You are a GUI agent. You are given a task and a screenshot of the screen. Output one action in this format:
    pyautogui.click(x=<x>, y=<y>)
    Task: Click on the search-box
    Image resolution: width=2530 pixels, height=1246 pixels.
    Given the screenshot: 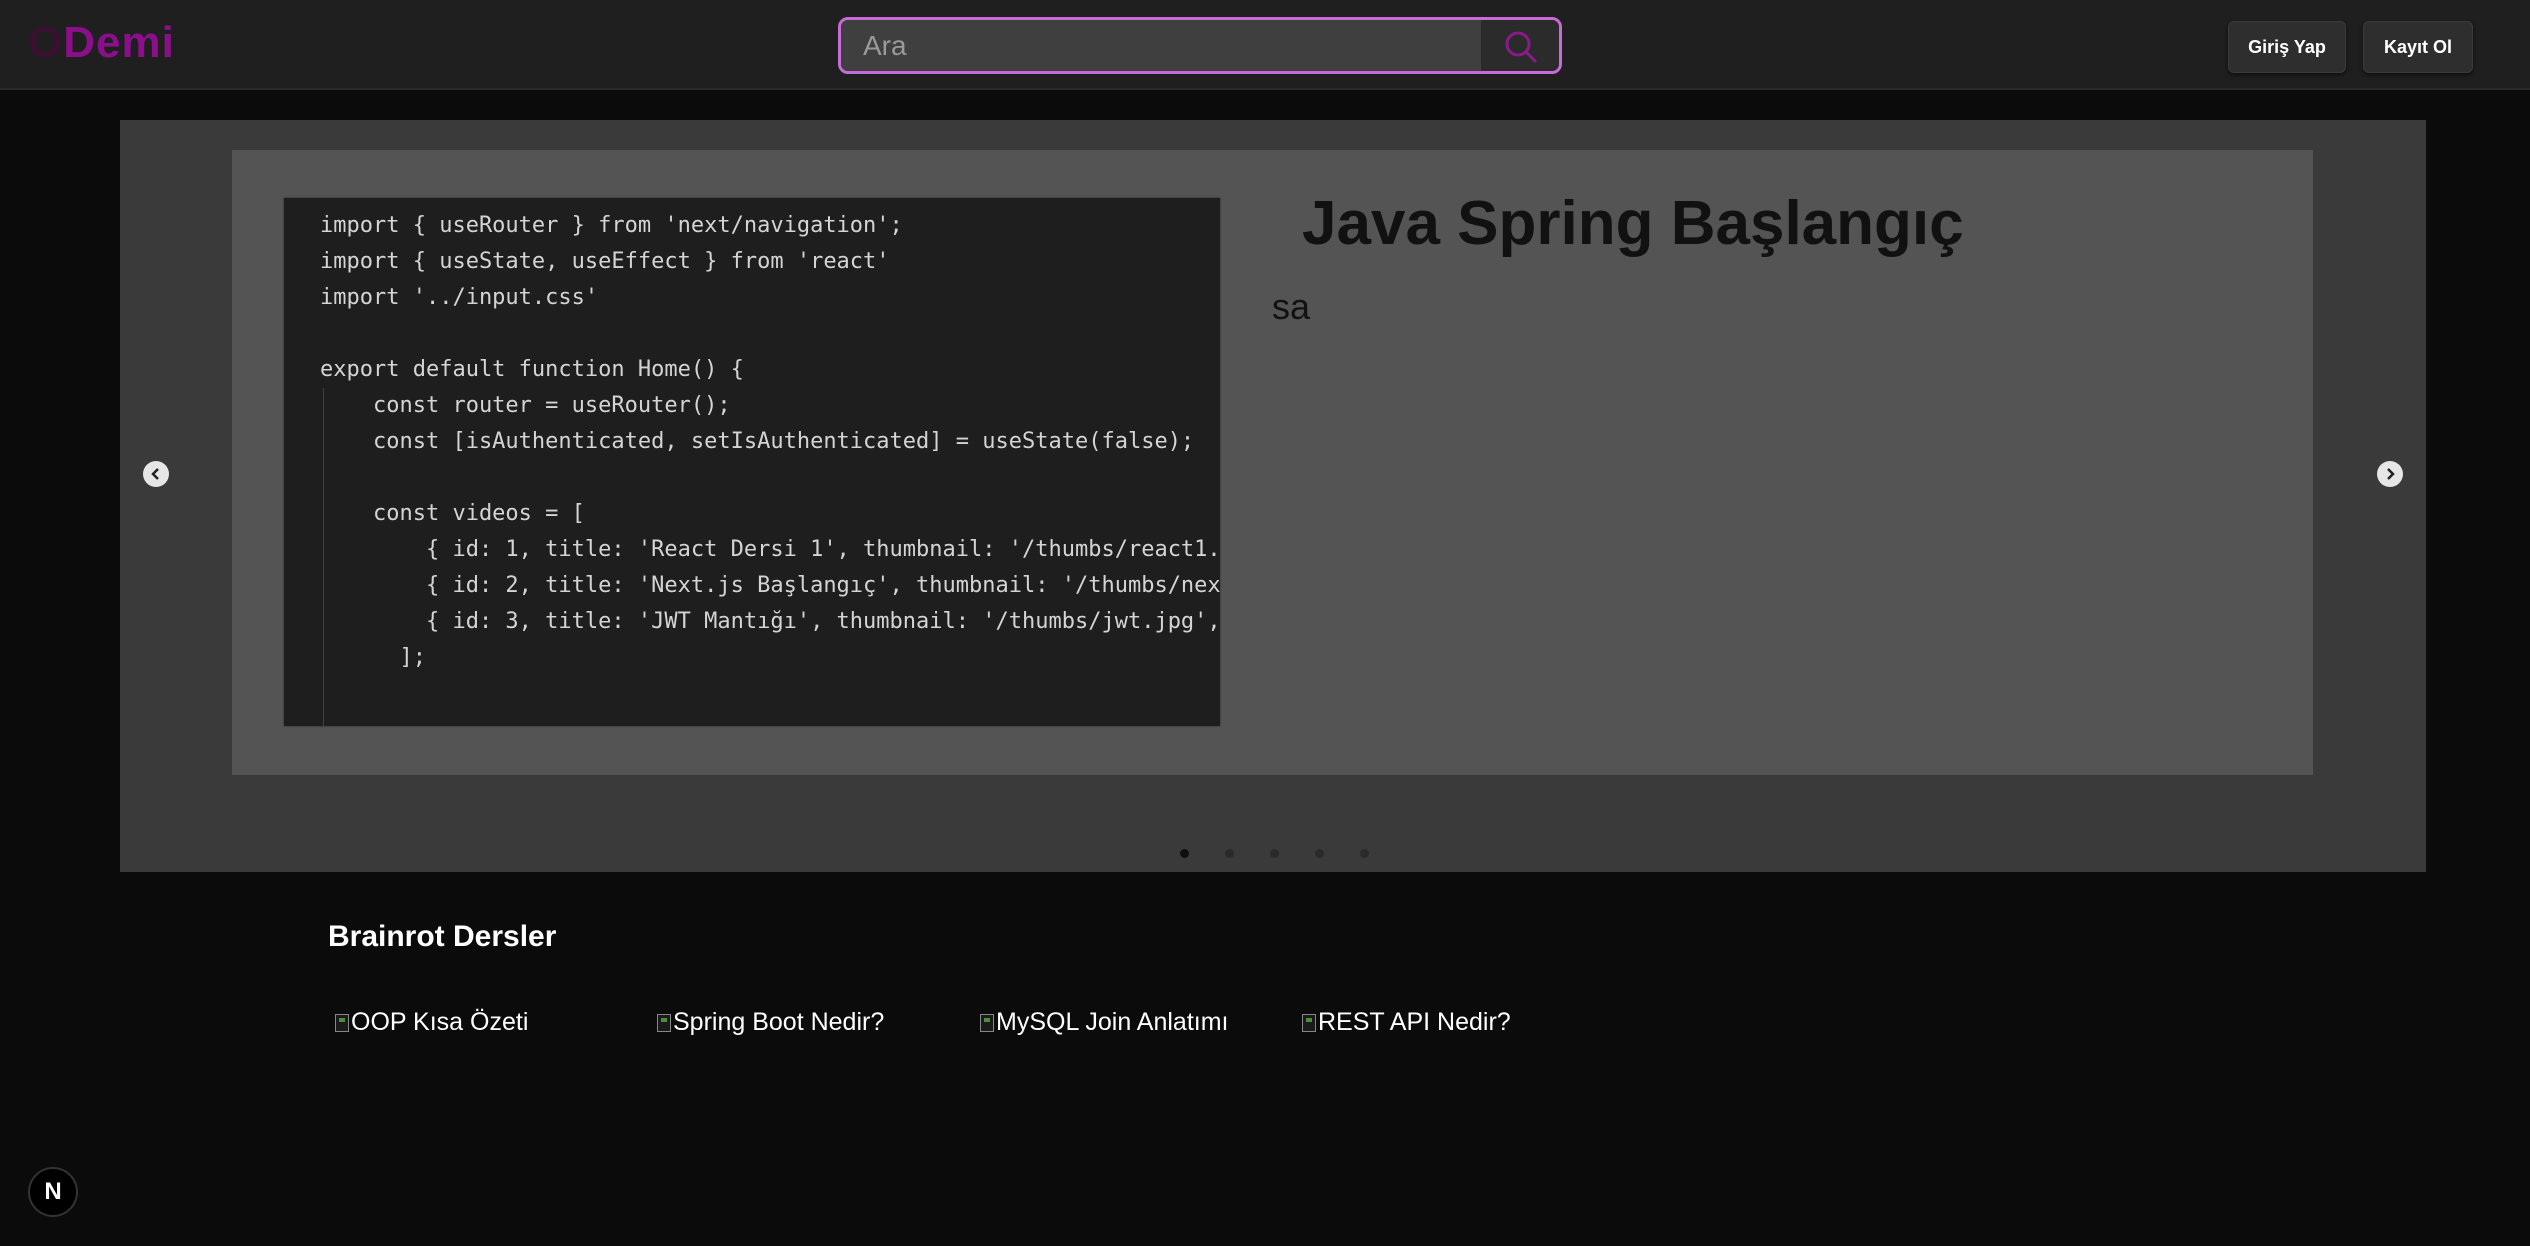 What is the action you would take?
    pyautogui.click(x=1200, y=45)
    